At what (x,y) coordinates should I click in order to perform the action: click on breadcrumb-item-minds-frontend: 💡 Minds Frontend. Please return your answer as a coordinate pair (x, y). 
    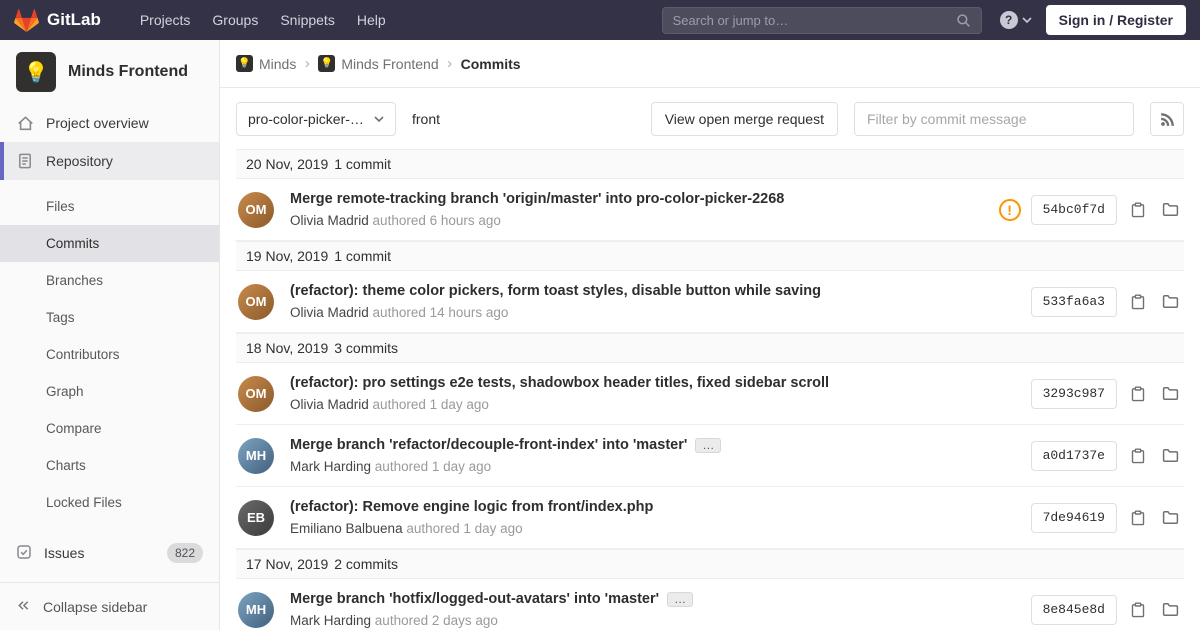
    Looking at the image, I should click on (378, 63).